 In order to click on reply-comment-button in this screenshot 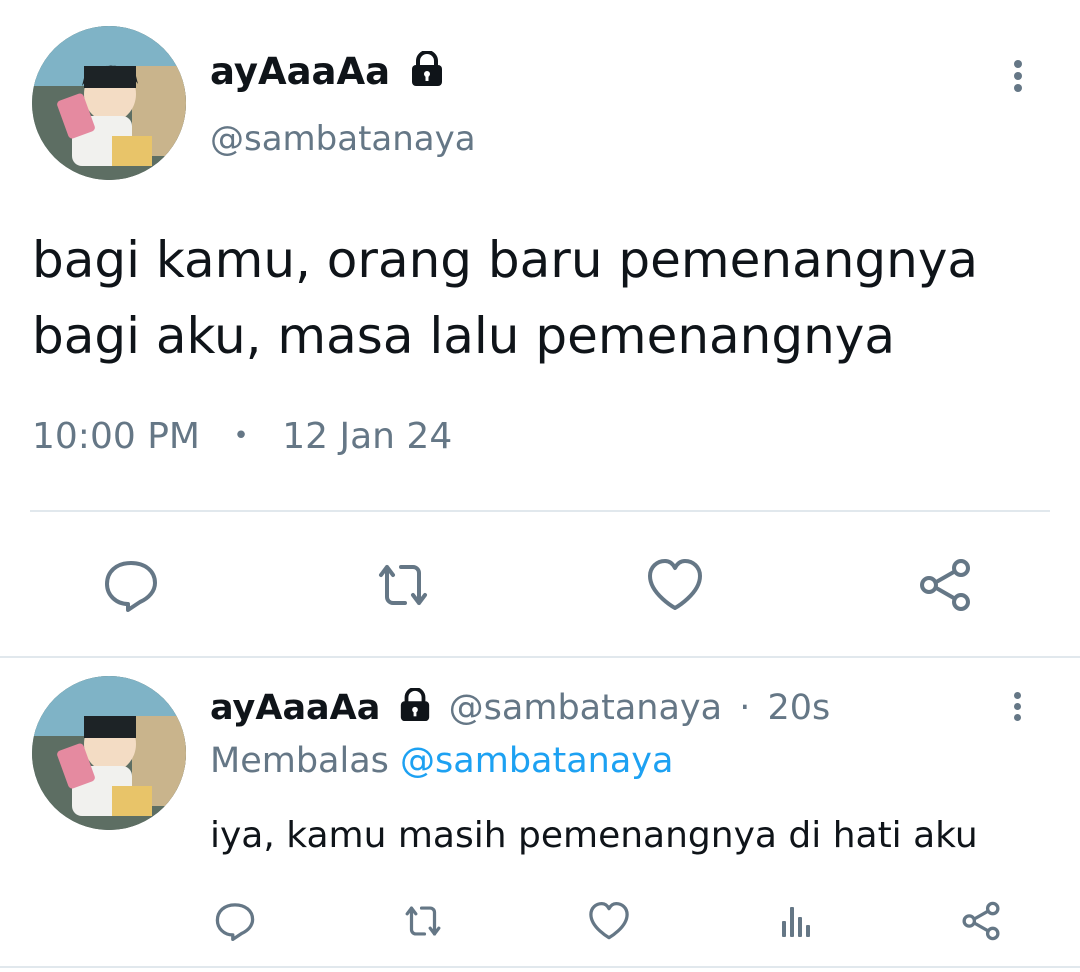, I will do `click(235, 921)`.